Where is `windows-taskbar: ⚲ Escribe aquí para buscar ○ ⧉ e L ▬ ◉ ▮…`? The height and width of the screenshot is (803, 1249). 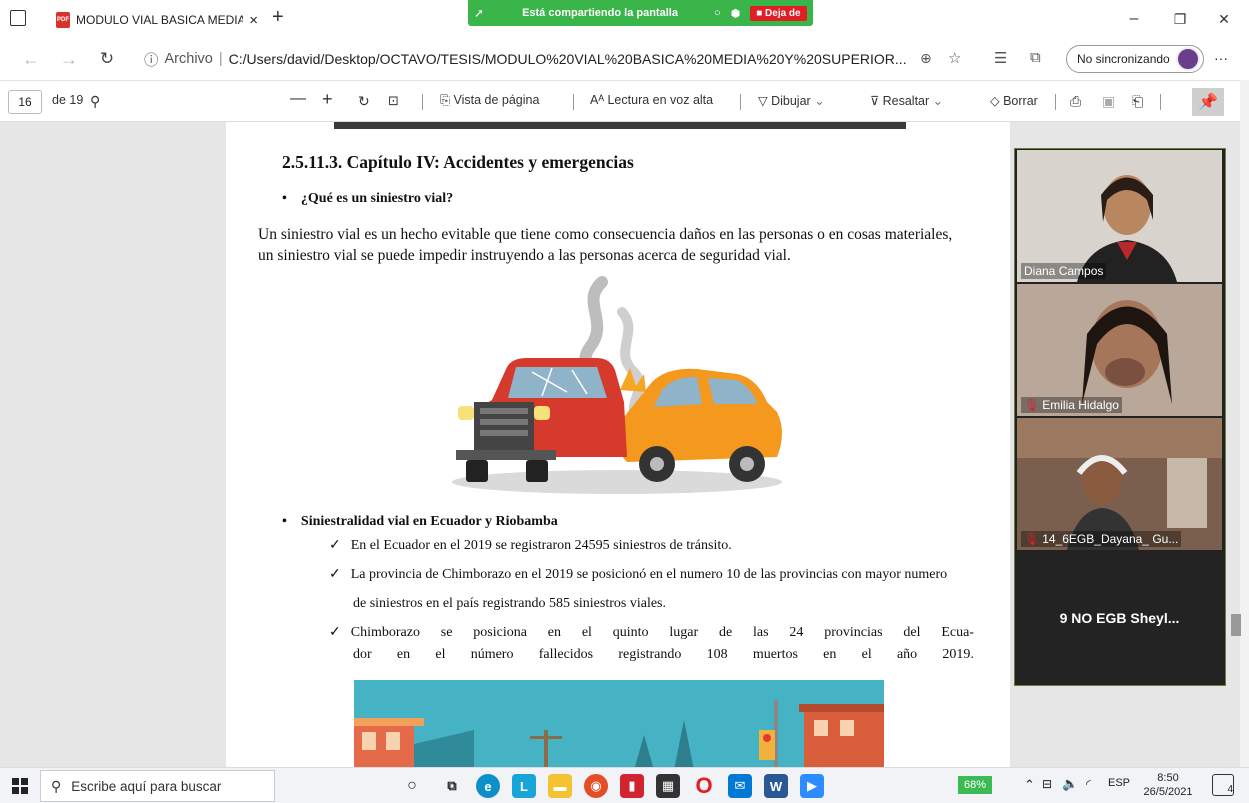 windows-taskbar: ⚲ Escribe aquí para buscar ○ ⧉ e L ▬ ◉ ▮… is located at coordinates (624, 785).